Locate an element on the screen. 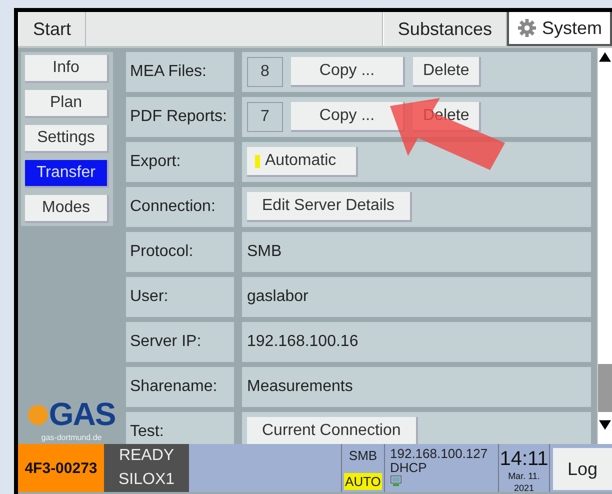 The width and height of the screenshot is (612, 494). value-text: gaslabor is located at coordinates (277, 297).